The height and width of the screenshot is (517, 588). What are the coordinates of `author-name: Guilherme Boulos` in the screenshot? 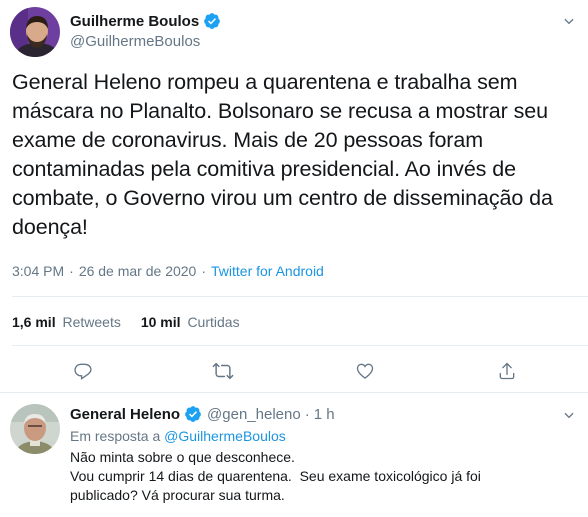 It's located at (134, 21).